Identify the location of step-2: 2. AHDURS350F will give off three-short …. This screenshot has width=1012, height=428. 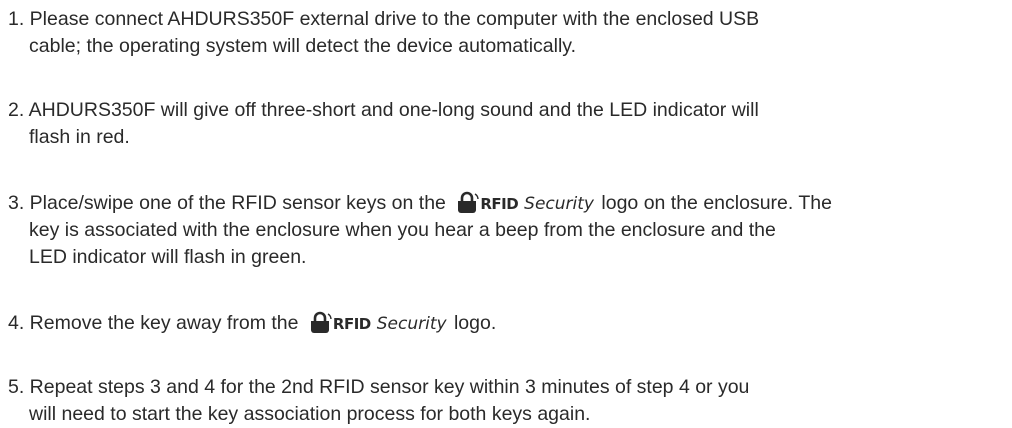
(508, 124).